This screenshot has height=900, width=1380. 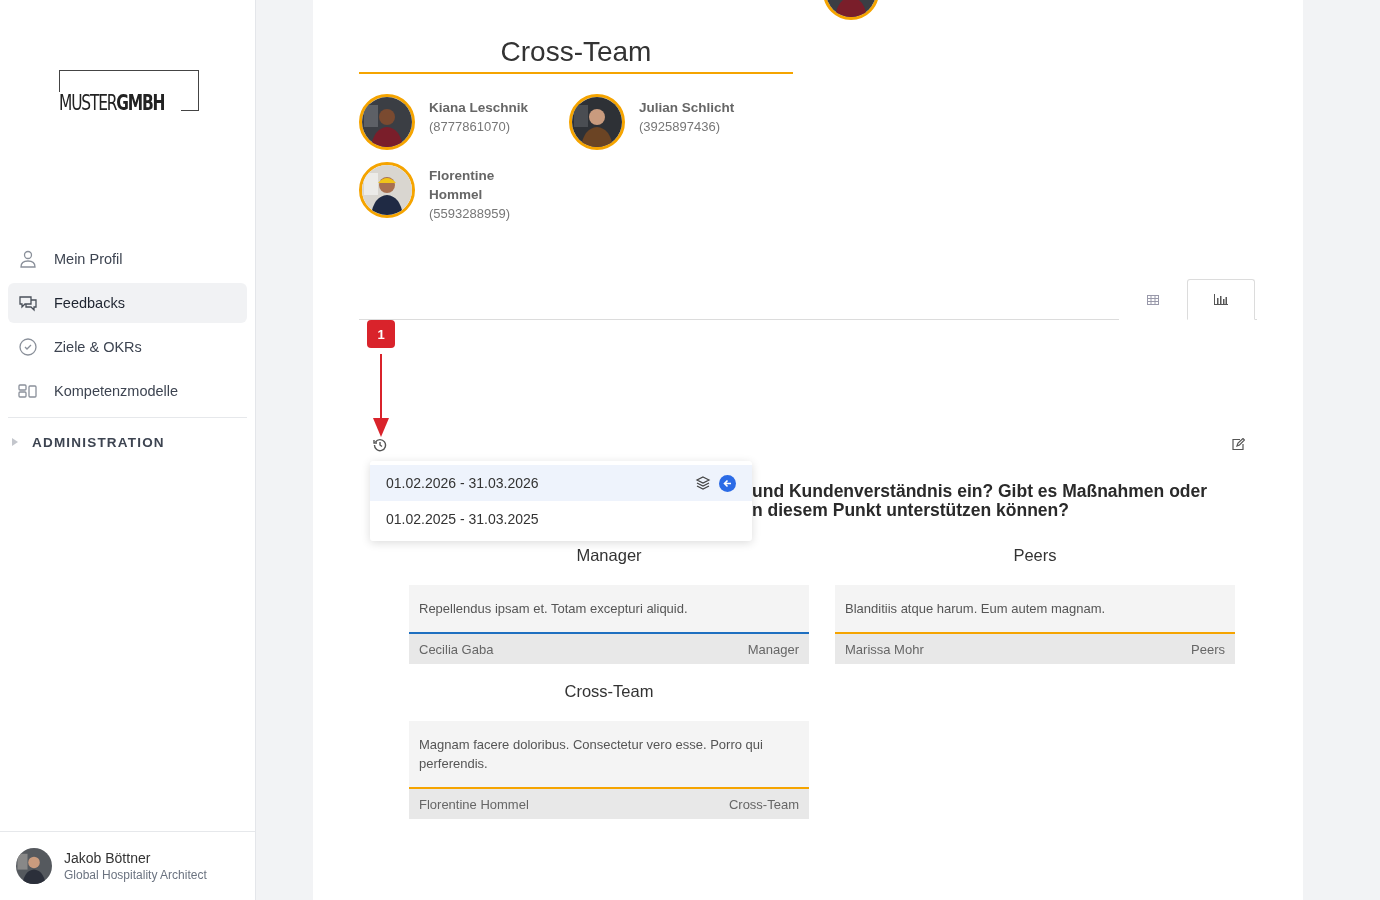 I want to click on logo: MUSTERGMBH, so click(x=129, y=90).